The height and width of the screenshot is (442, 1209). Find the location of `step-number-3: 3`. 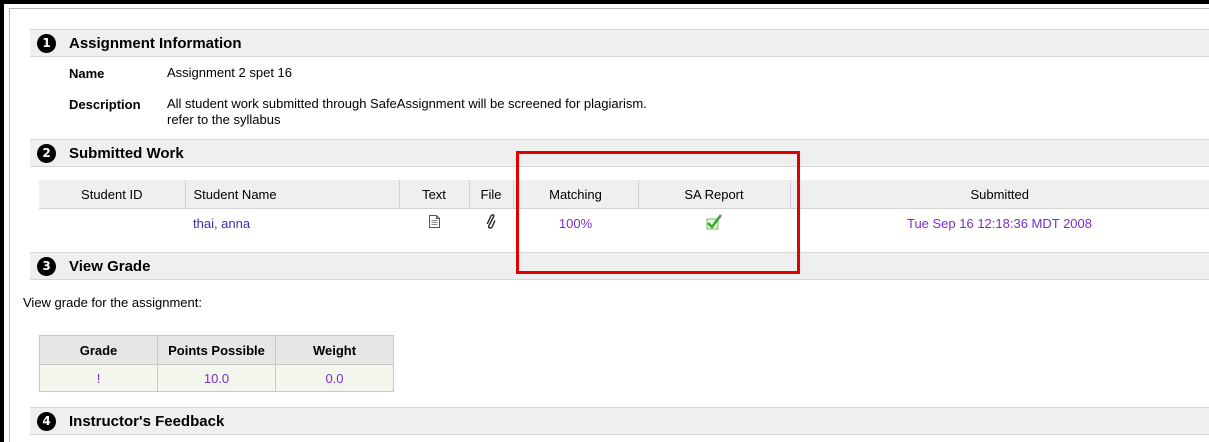

step-number-3: 3 is located at coordinates (46, 266).